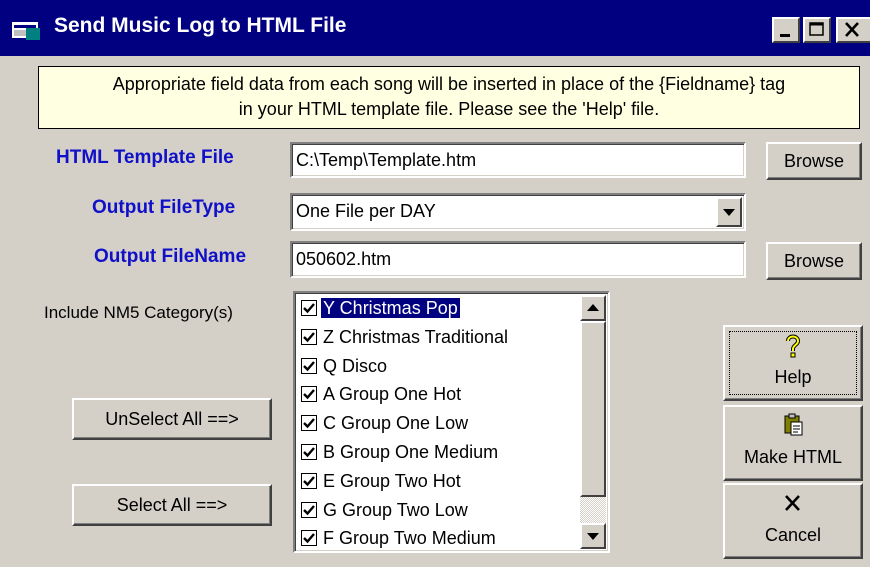 Image resolution: width=870 pixels, height=567 pixels. I want to click on window-title: Send Music Log to HTML File, so click(200, 25).